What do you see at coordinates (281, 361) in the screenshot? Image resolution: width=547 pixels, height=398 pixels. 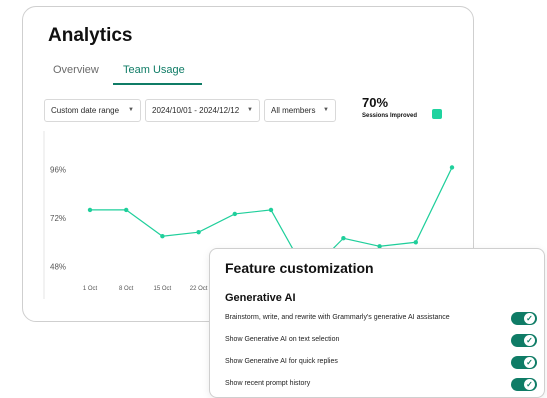 I see `feature-label: Show Generative AI for quick replies` at bounding box center [281, 361].